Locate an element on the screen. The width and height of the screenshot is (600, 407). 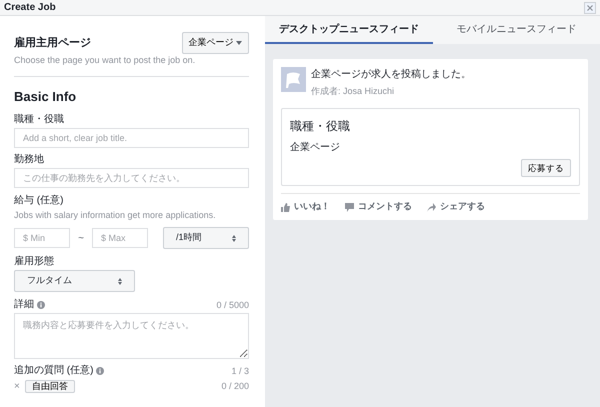
job-title-field: Add a short, clear job title. is located at coordinates (131, 138).